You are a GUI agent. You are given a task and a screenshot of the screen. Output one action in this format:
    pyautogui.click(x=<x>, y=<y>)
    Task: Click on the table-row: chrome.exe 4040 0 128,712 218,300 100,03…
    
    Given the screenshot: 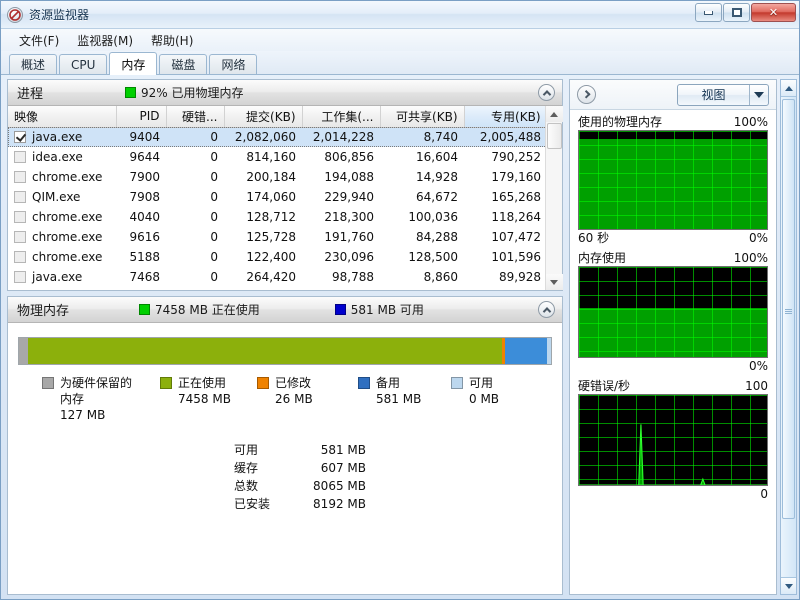 What is the action you would take?
    pyautogui.click(x=277, y=217)
    